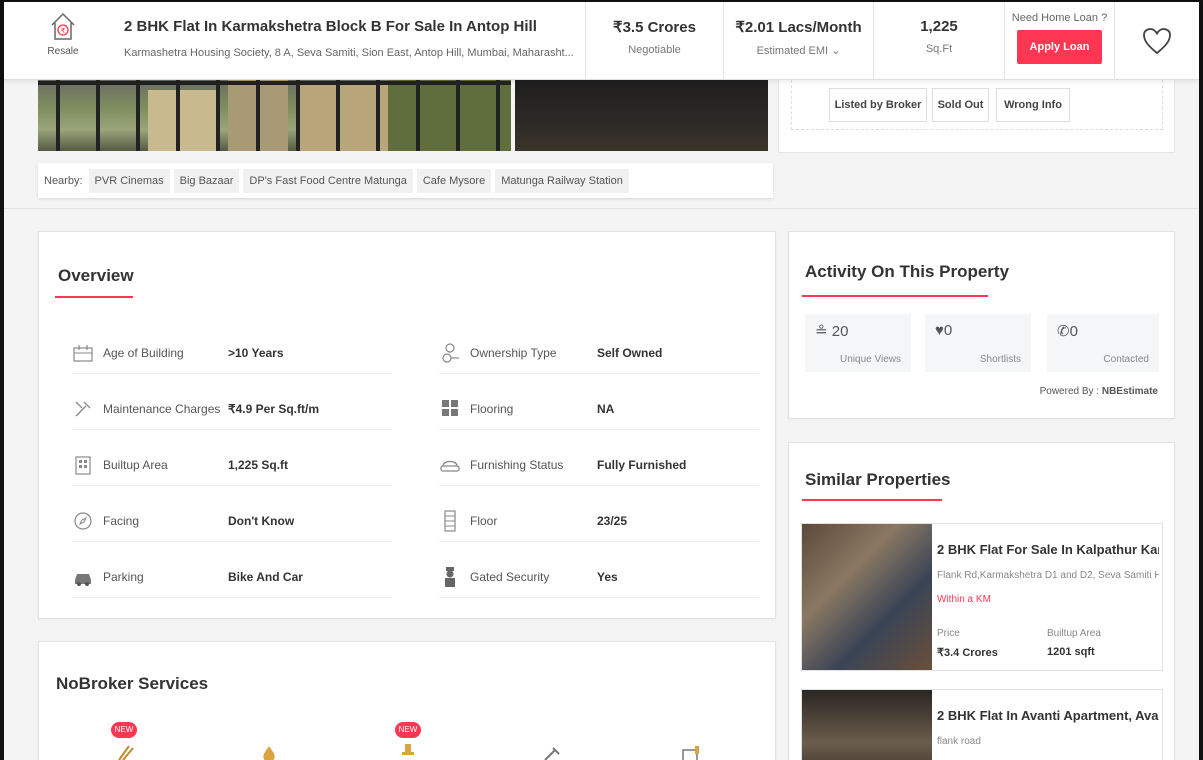 The width and height of the screenshot is (1203, 760). What do you see at coordinates (132, 683) in the screenshot?
I see `services-title: NoBroker Services` at bounding box center [132, 683].